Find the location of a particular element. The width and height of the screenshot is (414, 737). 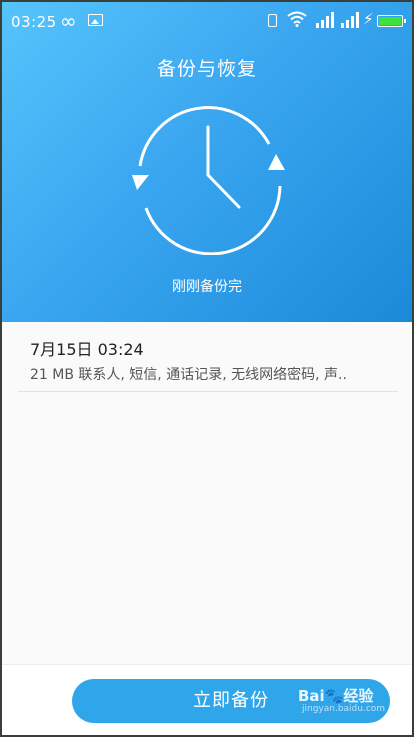

status-bar: 03:25 ∞ ⚡ is located at coordinates (207, 20).